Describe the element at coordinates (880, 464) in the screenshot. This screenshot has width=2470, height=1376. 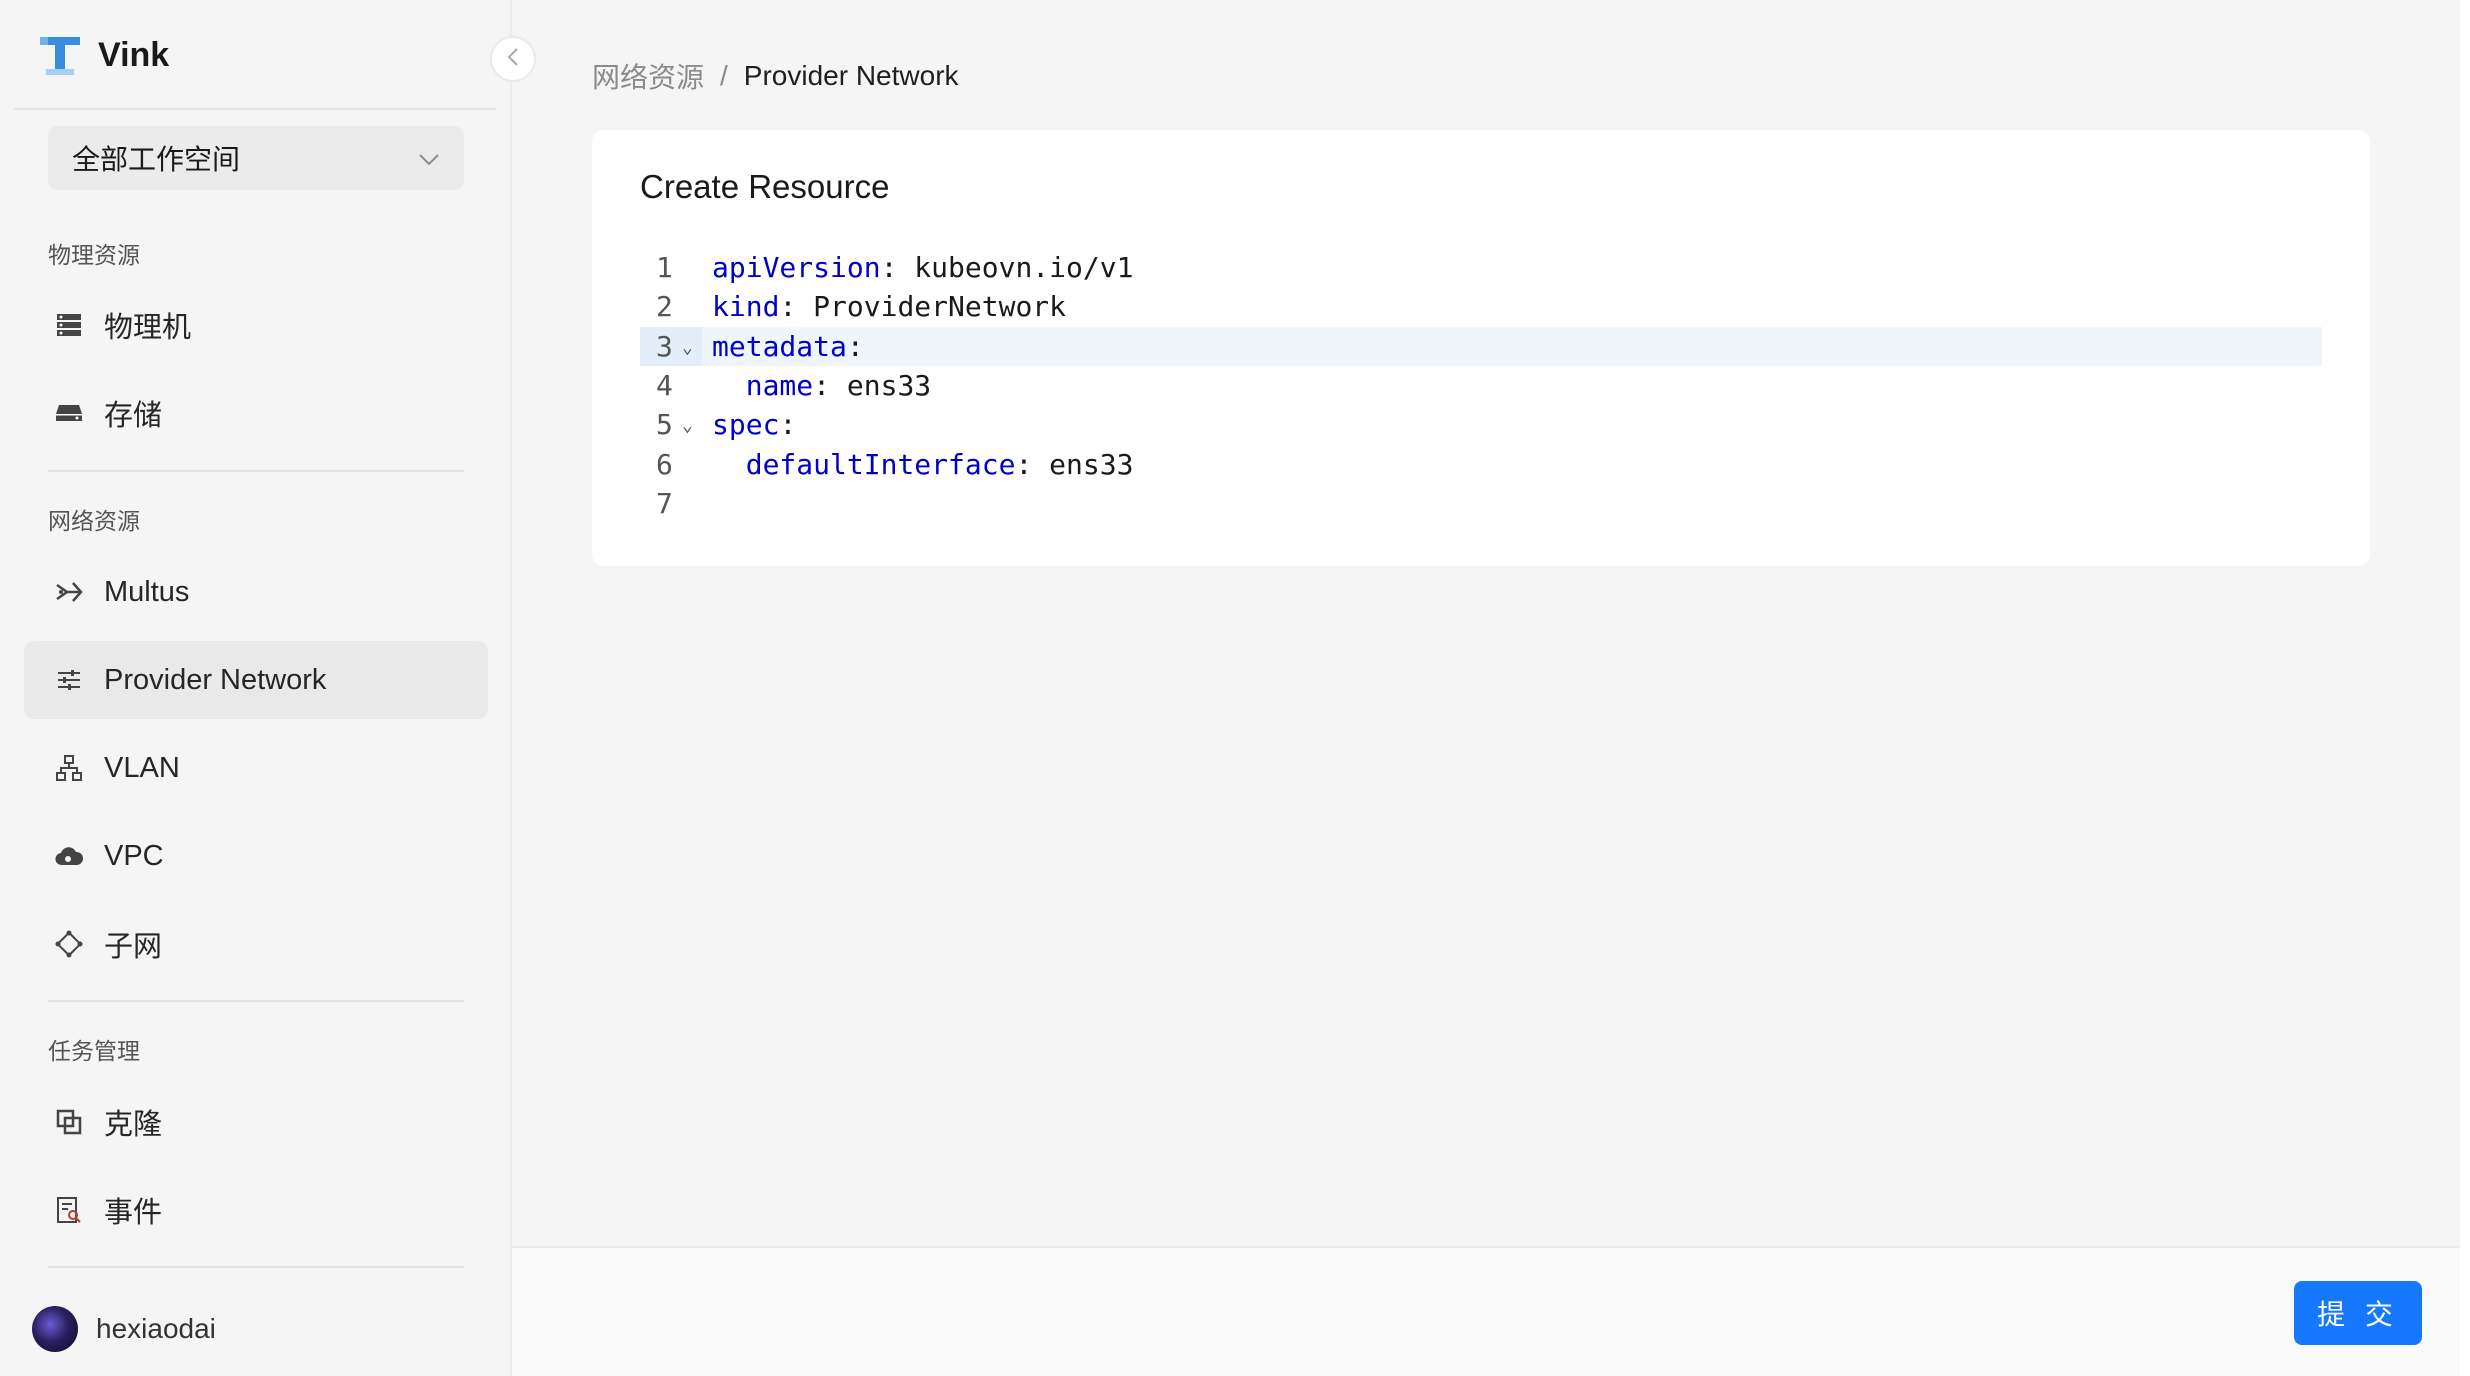
I see `yaml-key: defaultInterface` at that location.